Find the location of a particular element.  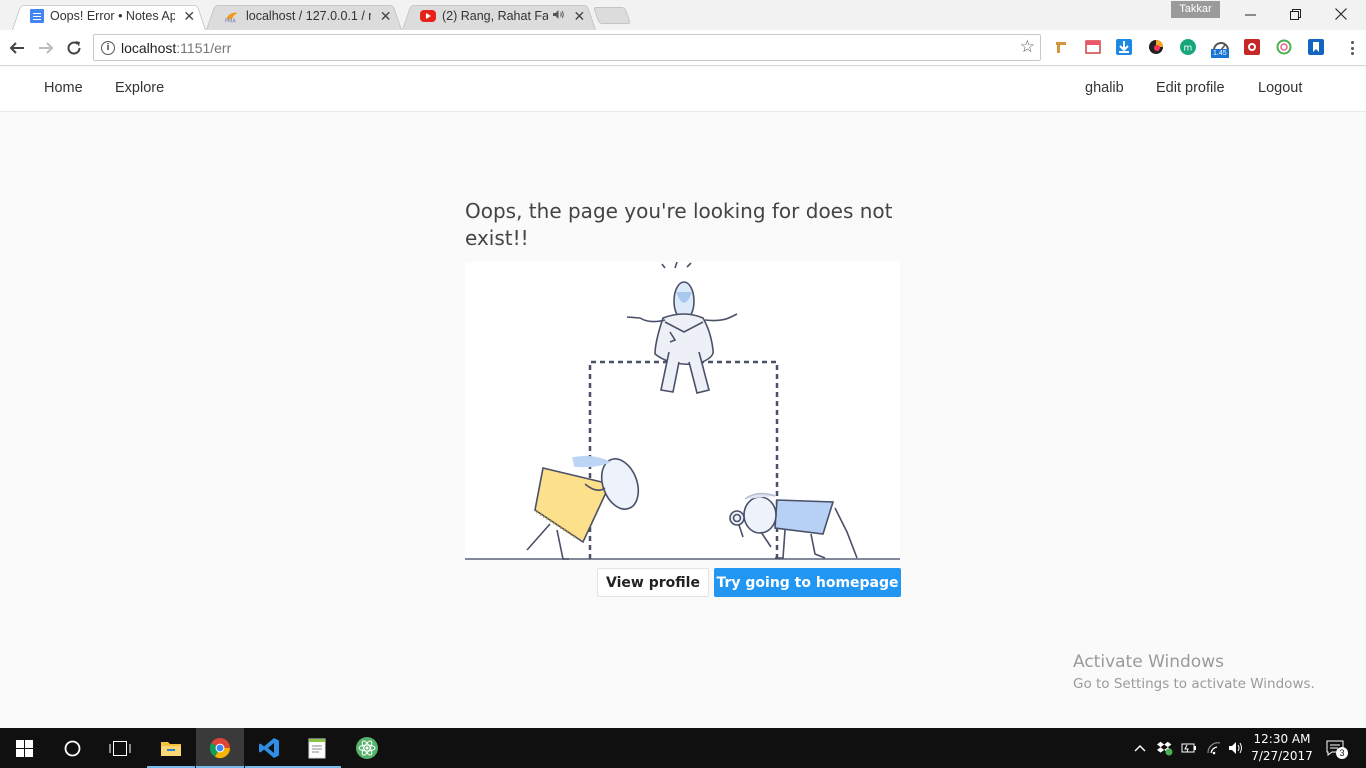

watermark-subtitle: Go to Settings to activate Windows. is located at coordinates (1194, 684).